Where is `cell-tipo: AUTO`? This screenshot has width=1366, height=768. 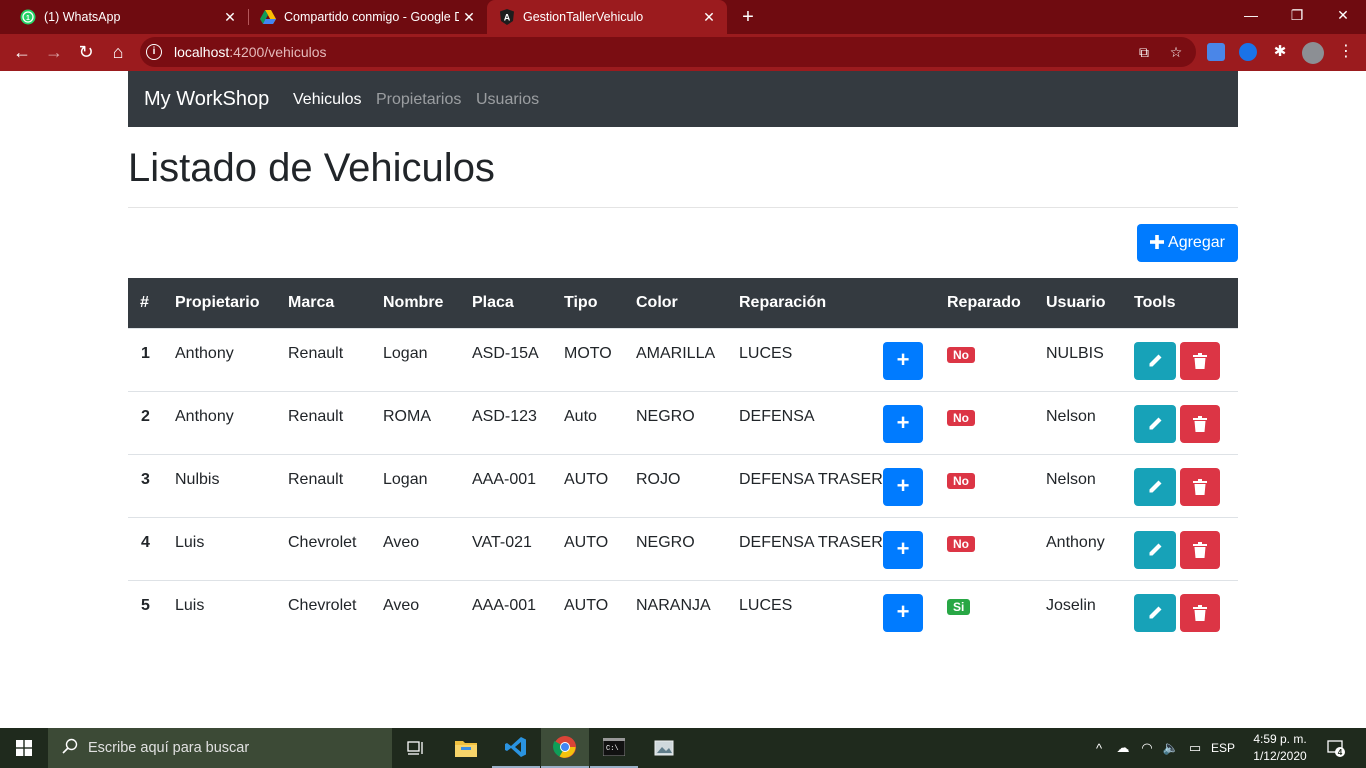 cell-tipo: AUTO is located at coordinates (586, 605).